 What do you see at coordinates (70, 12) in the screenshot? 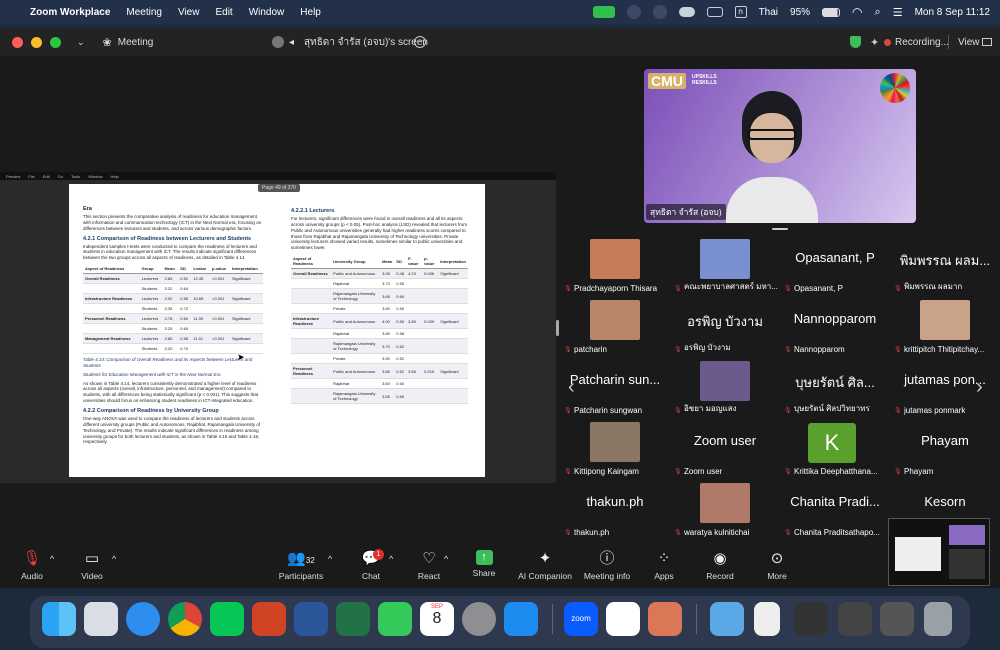
I see `menu-app-name: Zoom Workplace` at bounding box center [70, 12].